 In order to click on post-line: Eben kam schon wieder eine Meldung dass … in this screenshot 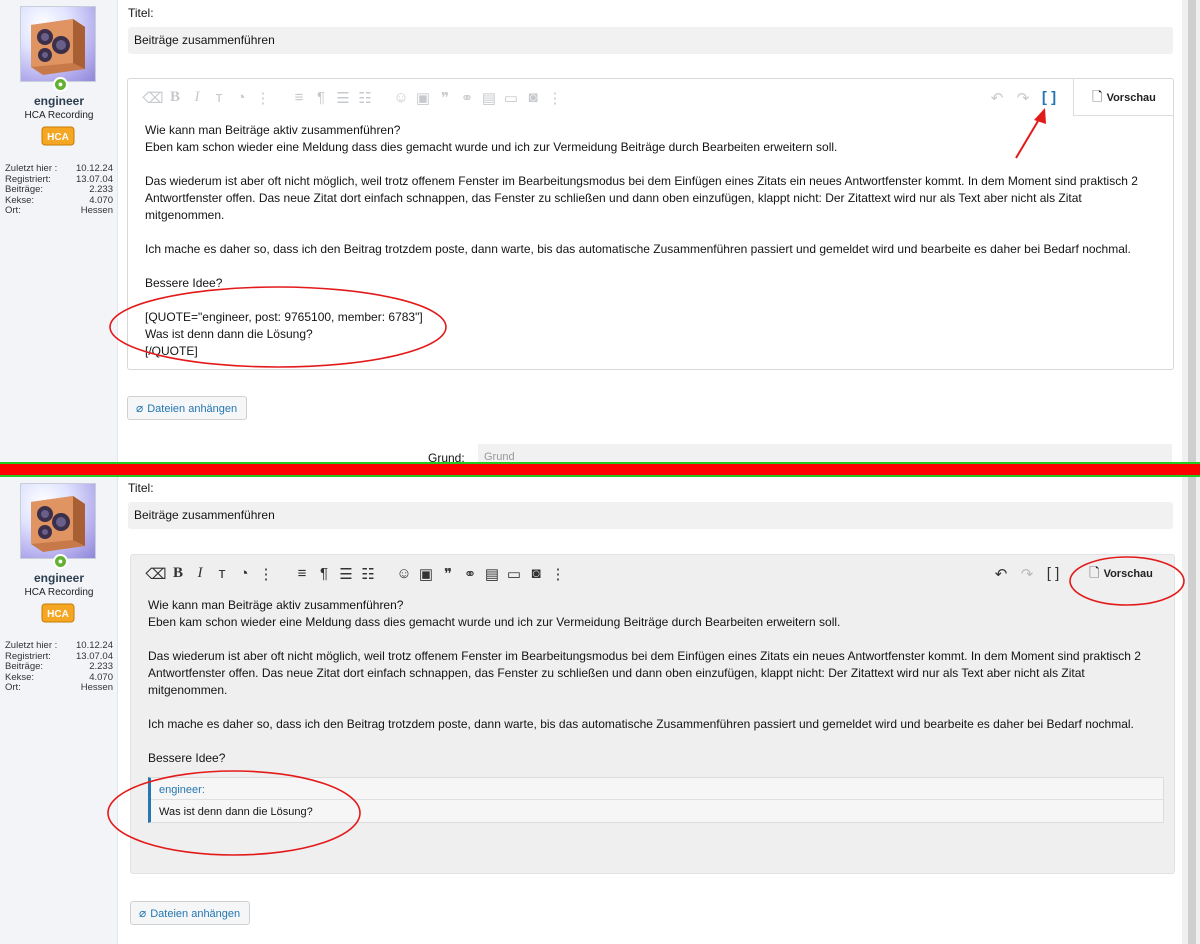, I will do `click(491, 147)`.